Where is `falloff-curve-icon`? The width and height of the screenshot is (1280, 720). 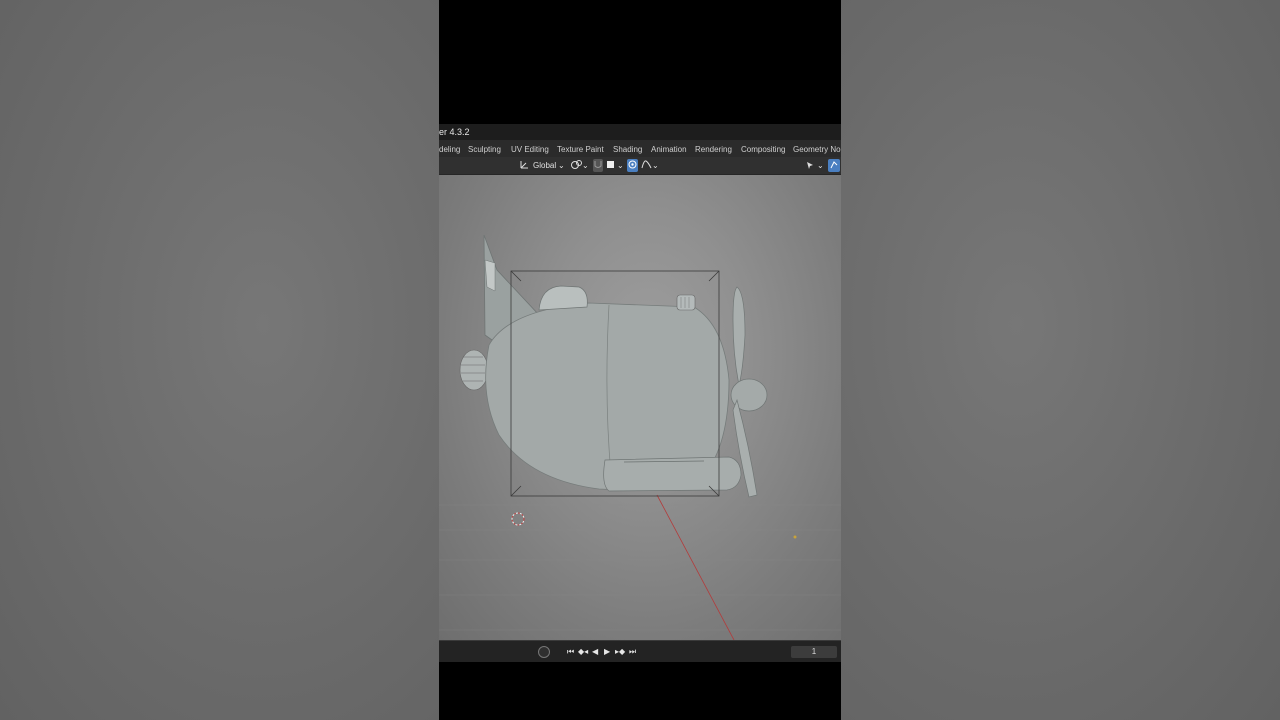 falloff-curve-icon is located at coordinates (646, 165).